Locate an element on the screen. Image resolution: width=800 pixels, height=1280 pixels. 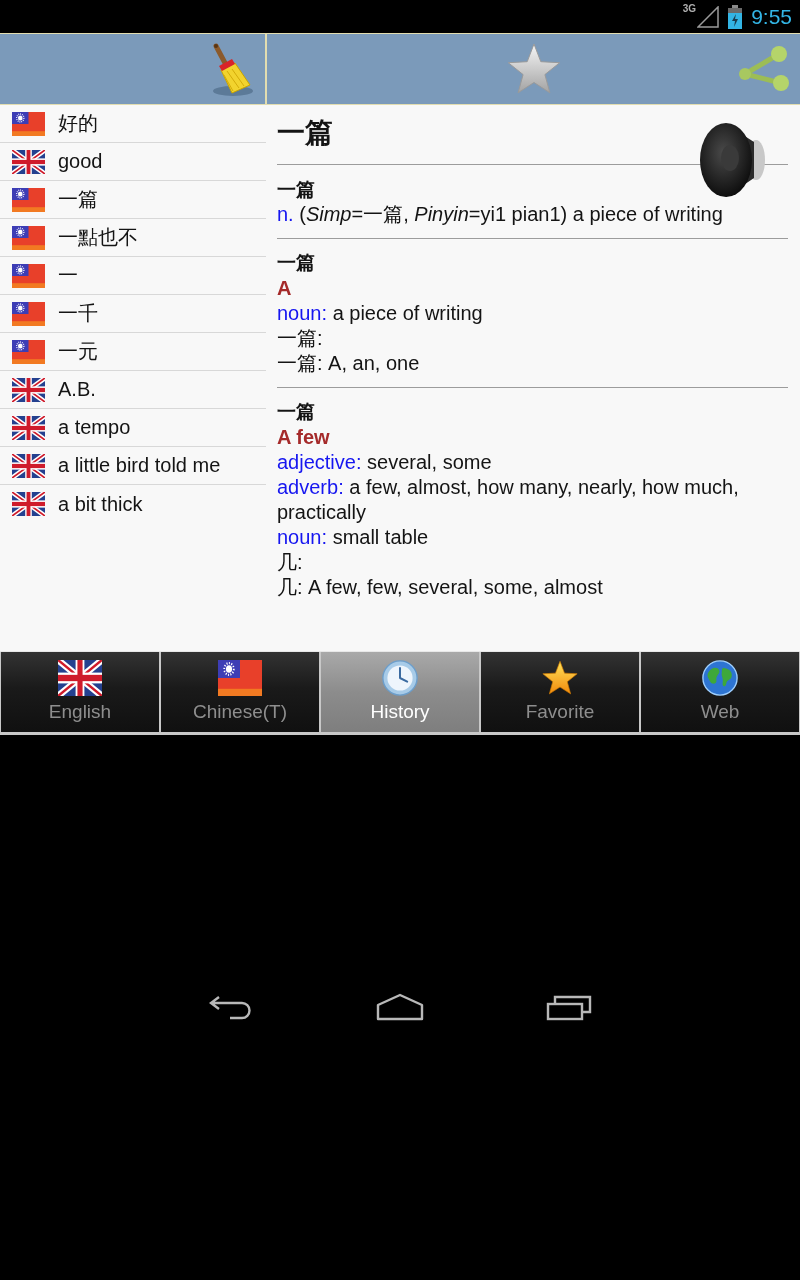
history-item: 一 is located at coordinates (133, 276).